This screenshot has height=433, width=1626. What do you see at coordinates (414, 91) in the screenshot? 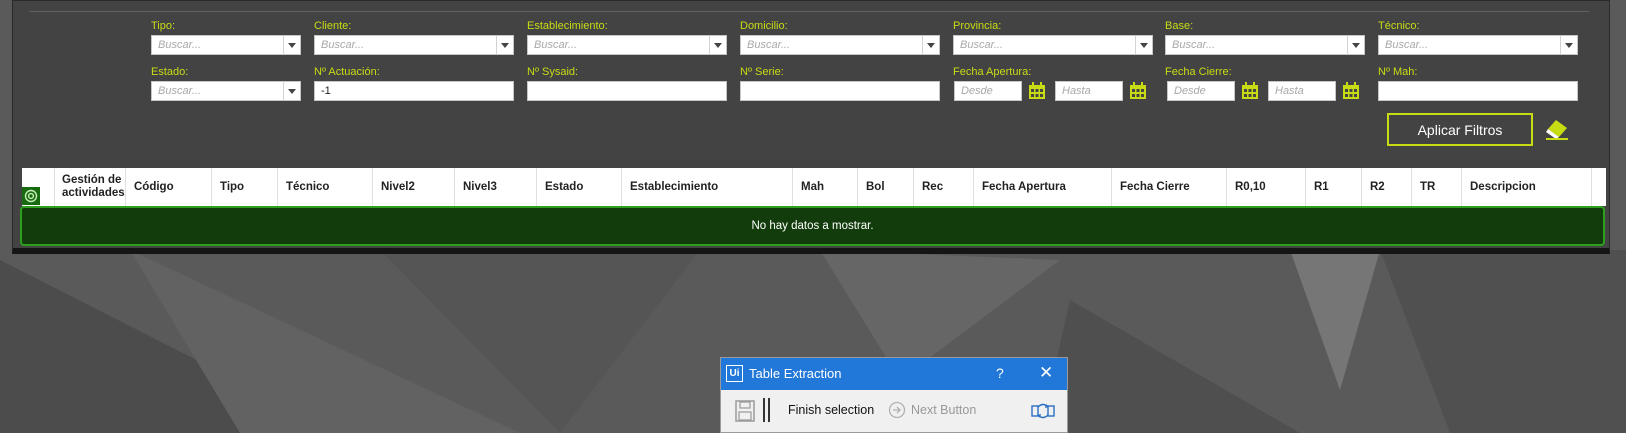
I see `actuacion-input: -1` at bounding box center [414, 91].